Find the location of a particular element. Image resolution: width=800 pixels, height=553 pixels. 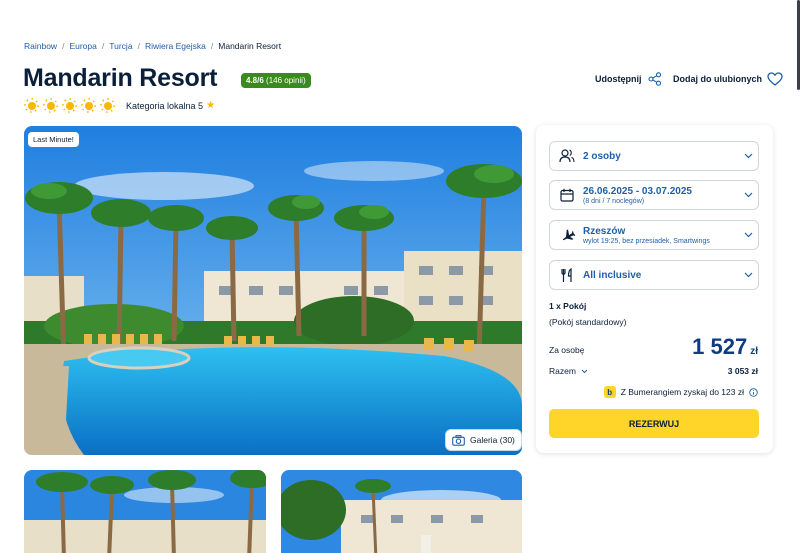

departure-details: wylot 19:25, bez przesiadek, Smartwings is located at coordinates (646, 241).